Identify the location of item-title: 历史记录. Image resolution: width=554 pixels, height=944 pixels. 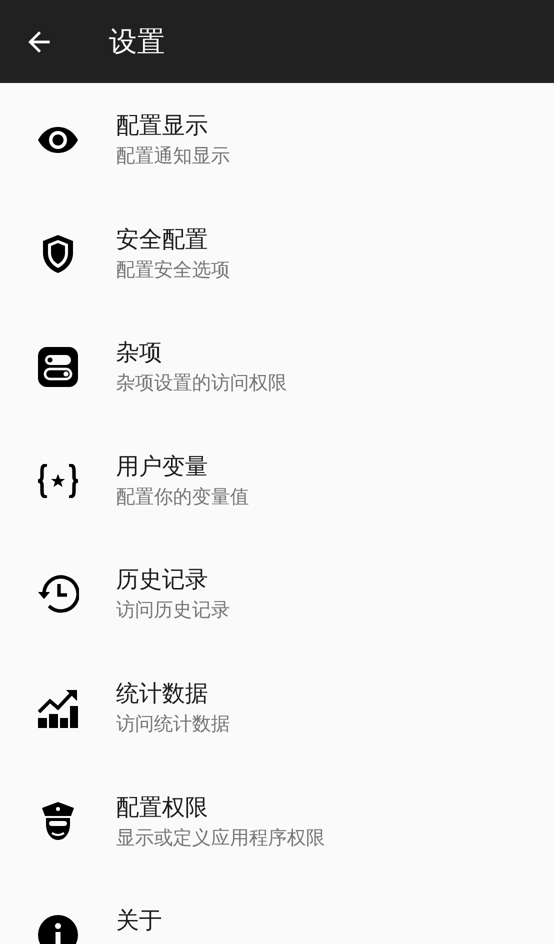
(162, 581).